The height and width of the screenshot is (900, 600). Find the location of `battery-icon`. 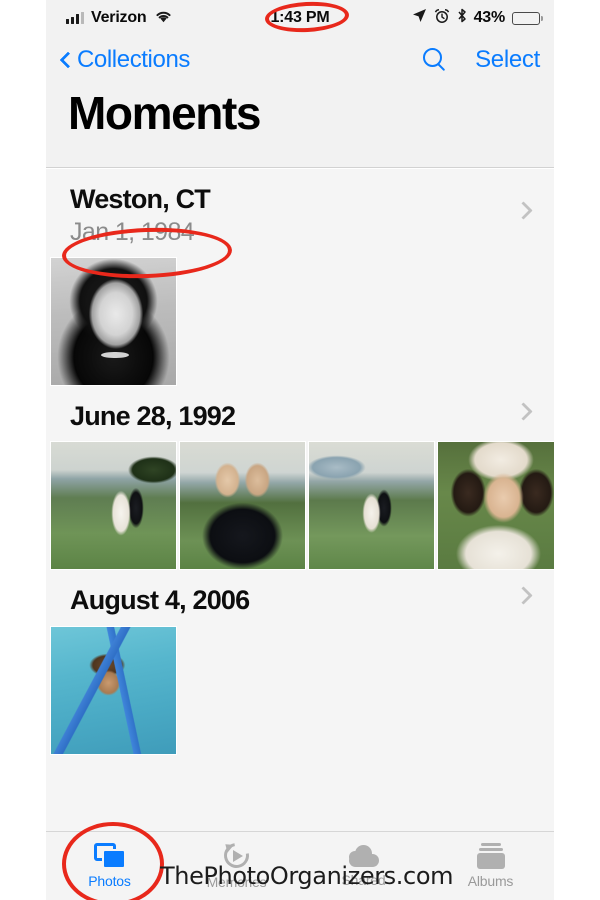

battery-icon is located at coordinates (527, 18).